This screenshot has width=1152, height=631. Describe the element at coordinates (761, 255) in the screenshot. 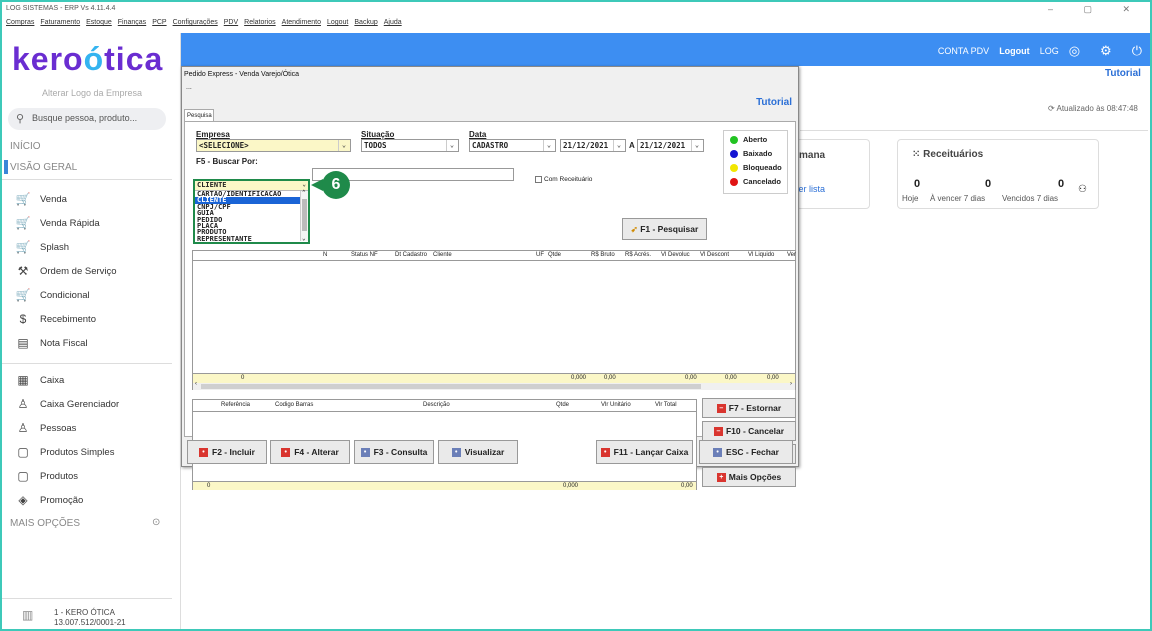

I see `column-header: Vl Liquido` at that location.